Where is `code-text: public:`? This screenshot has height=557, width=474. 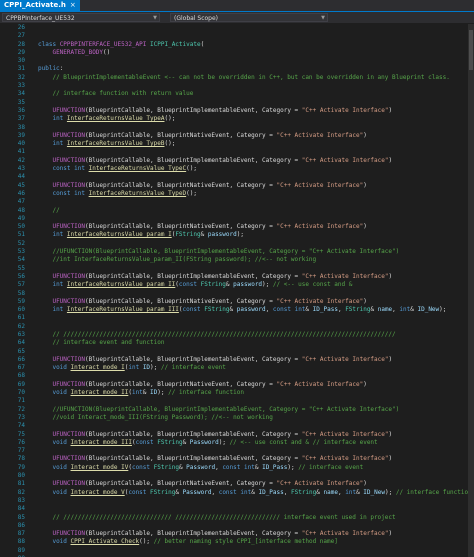
code-text: public: is located at coordinates (51, 69).